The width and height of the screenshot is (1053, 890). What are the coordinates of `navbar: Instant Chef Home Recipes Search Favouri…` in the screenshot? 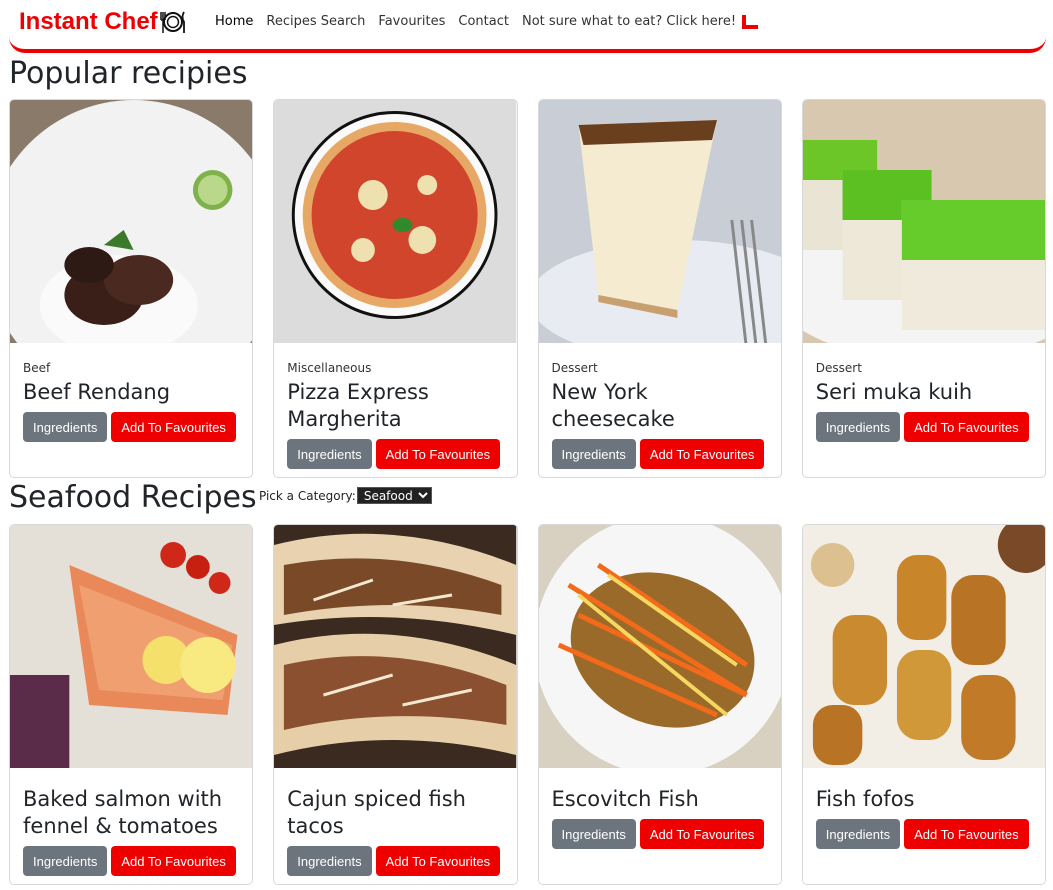 It's located at (527, 26).